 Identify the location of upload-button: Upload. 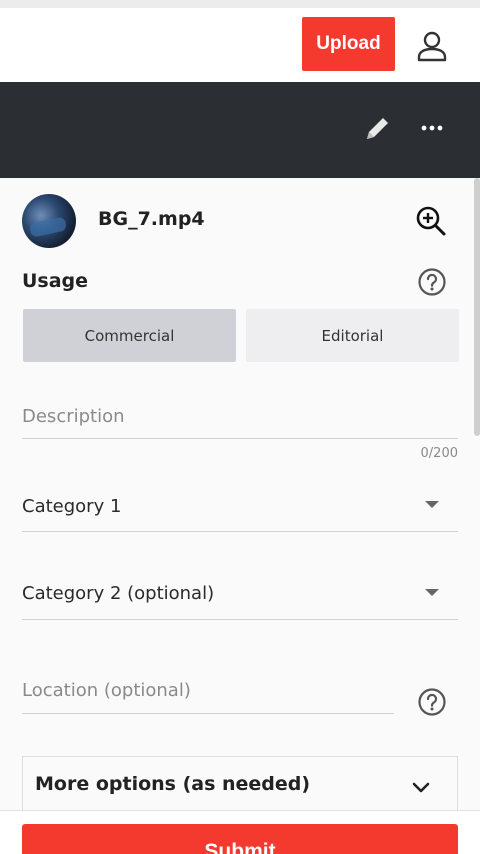
(348, 44).